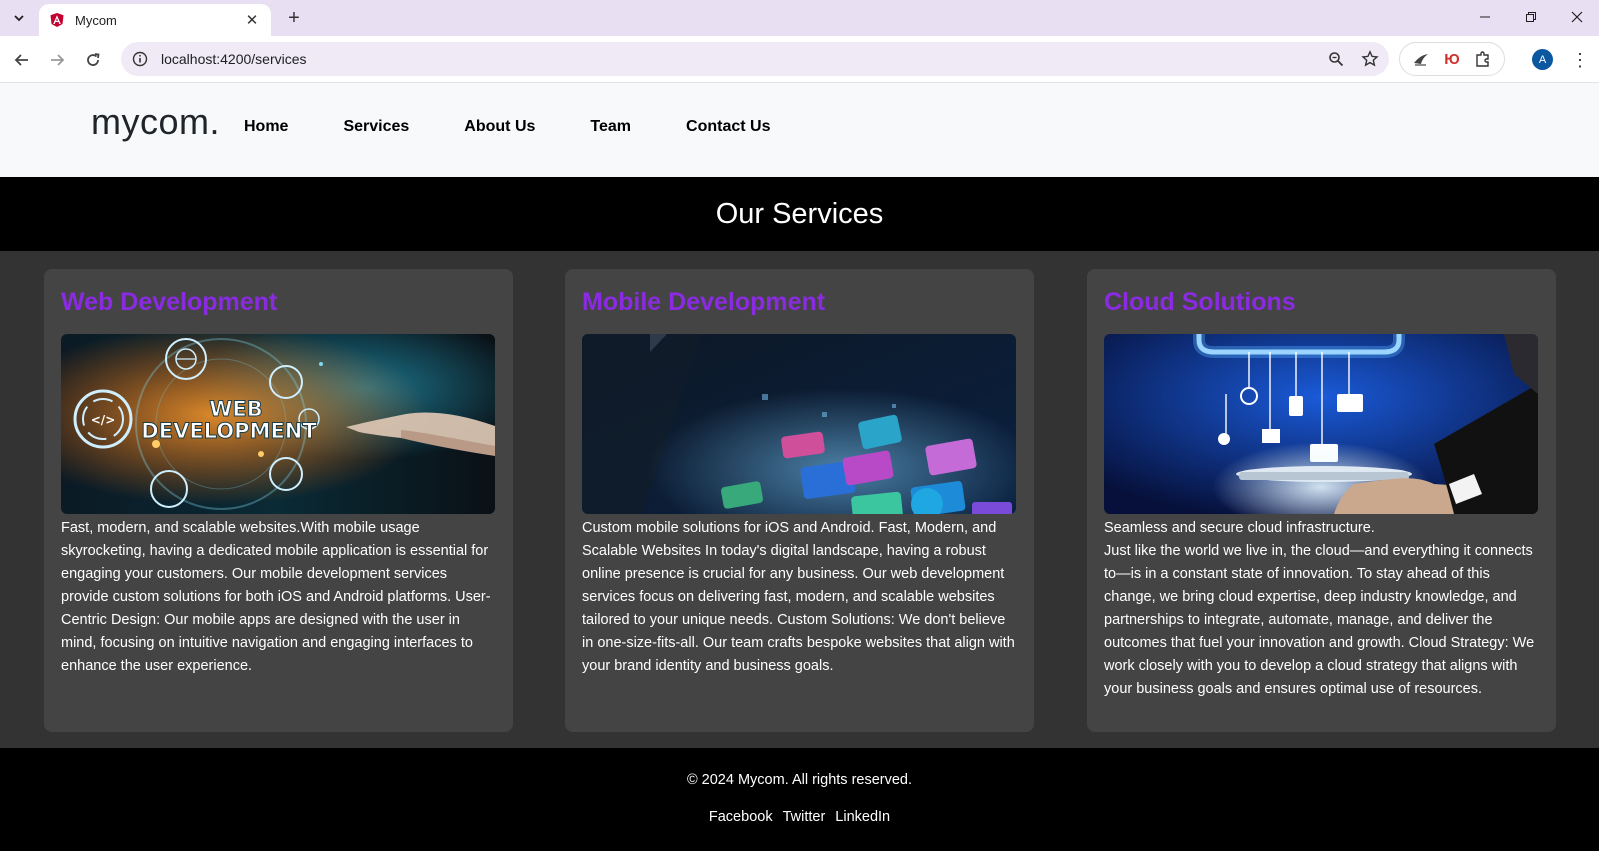 The width and height of the screenshot is (1599, 851). I want to click on bookmark-star-icon, so click(1370, 59).